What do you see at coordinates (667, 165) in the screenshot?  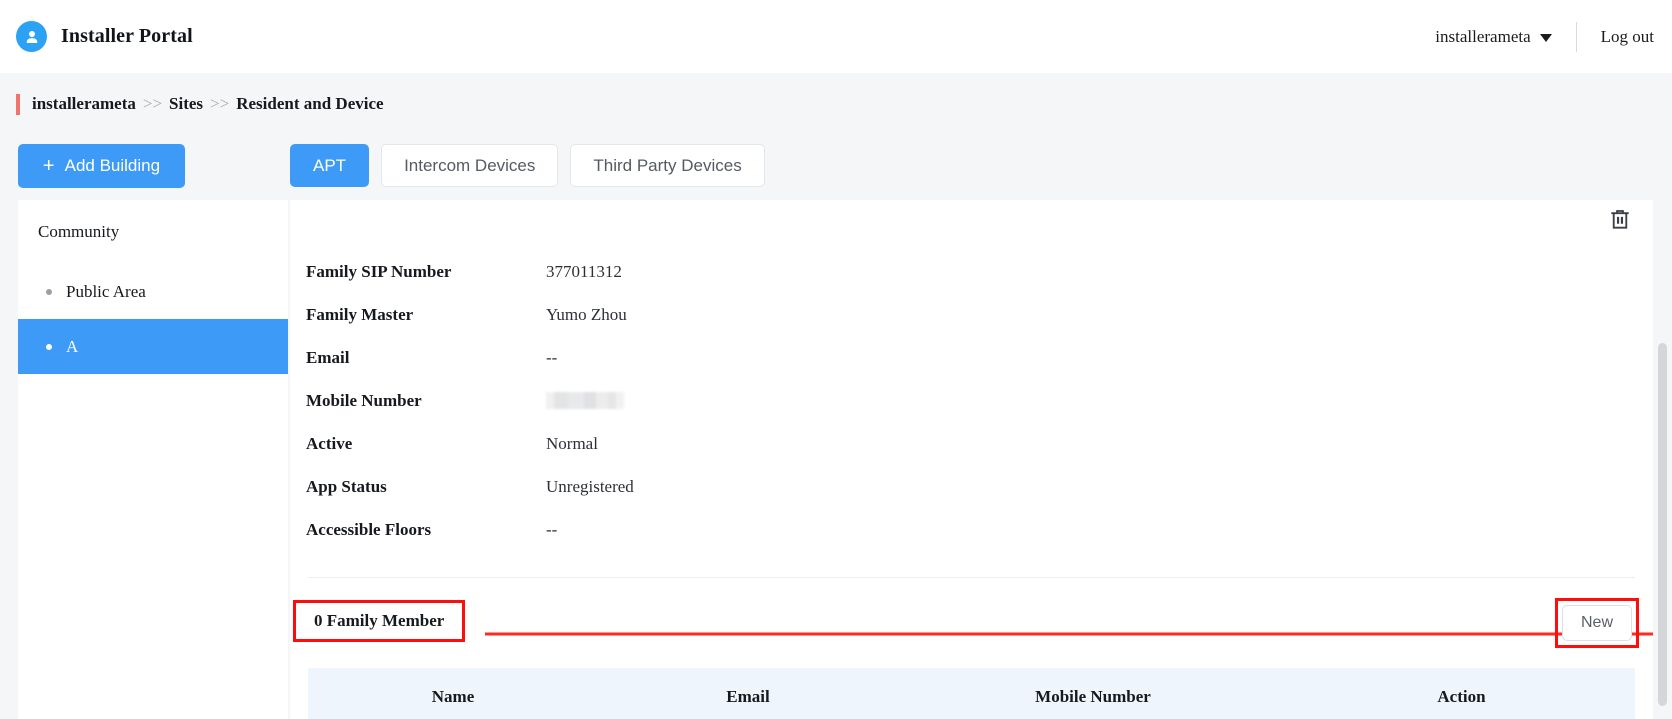 I see `tab-third-party-devices: Third Party Devices` at bounding box center [667, 165].